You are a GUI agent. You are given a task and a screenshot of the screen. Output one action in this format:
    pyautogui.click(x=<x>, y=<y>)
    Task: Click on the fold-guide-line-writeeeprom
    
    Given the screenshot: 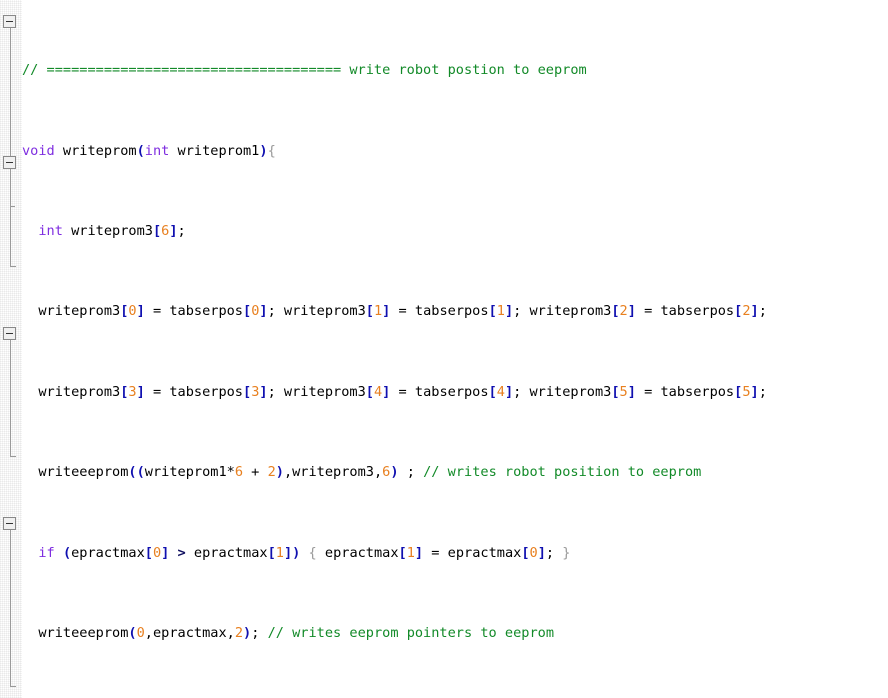 What is the action you would take?
    pyautogui.click(x=10, y=398)
    